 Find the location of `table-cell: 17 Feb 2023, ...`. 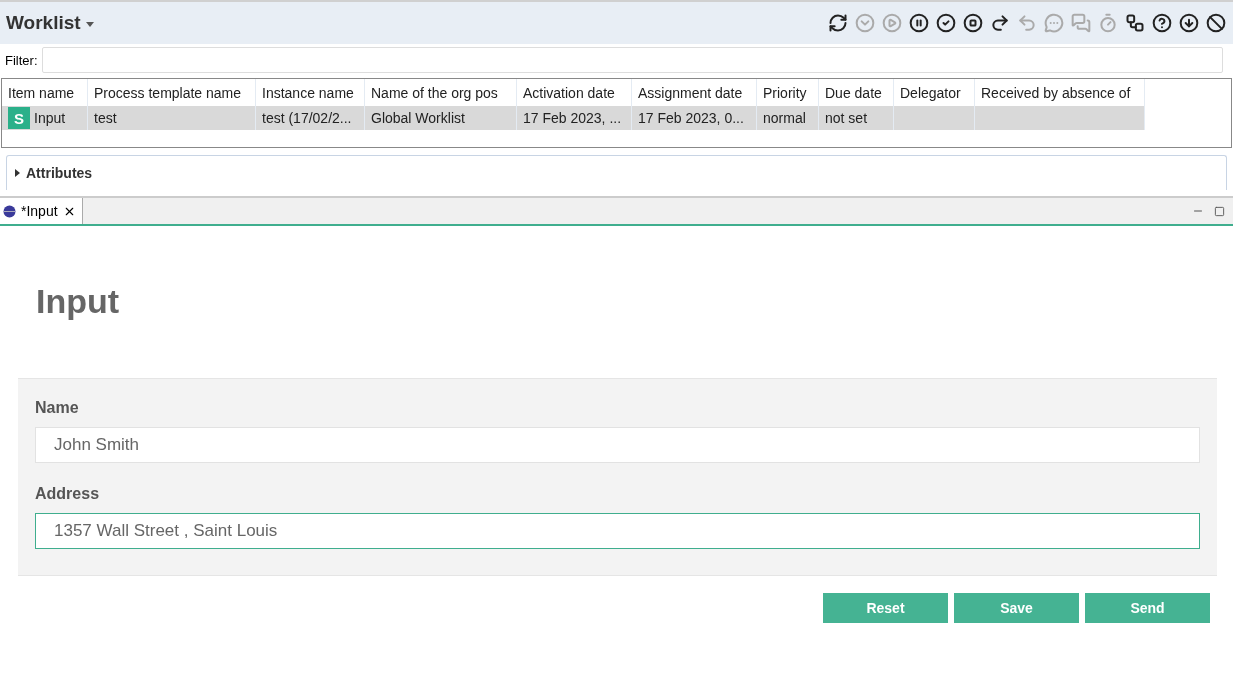

table-cell: 17 Feb 2023, ... is located at coordinates (572, 118).